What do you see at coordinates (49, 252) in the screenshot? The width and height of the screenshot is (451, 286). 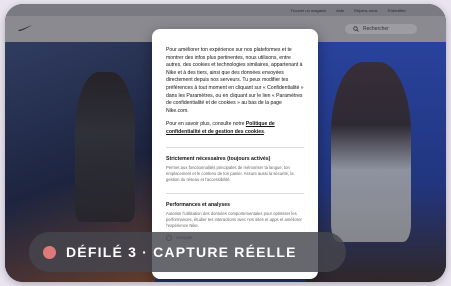 I see `record-dot-icon` at bounding box center [49, 252].